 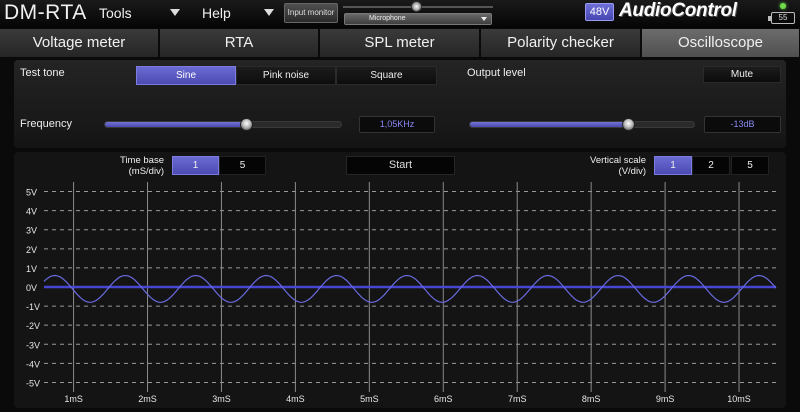 What do you see at coordinates (369, 399) in the screenshot?
I see `x-tick-label: 5mS` at bounding box center [369, 399].